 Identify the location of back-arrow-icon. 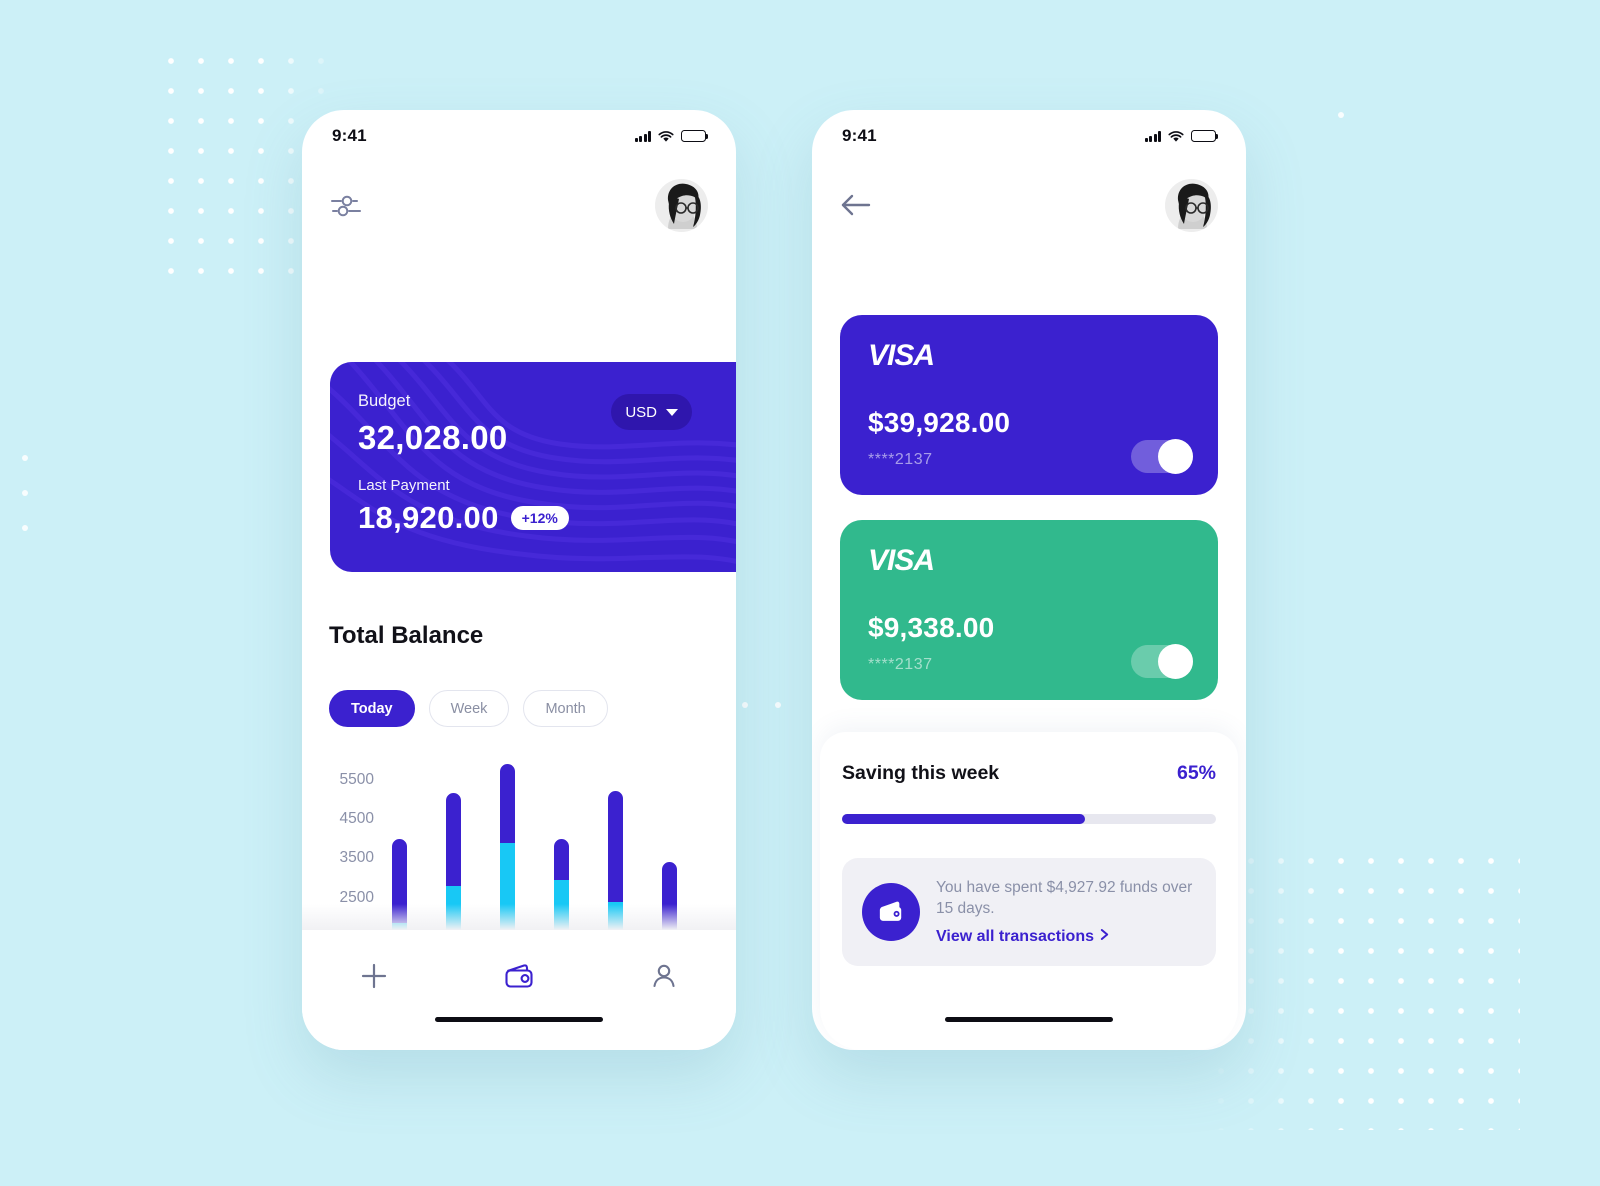
(856, 205).